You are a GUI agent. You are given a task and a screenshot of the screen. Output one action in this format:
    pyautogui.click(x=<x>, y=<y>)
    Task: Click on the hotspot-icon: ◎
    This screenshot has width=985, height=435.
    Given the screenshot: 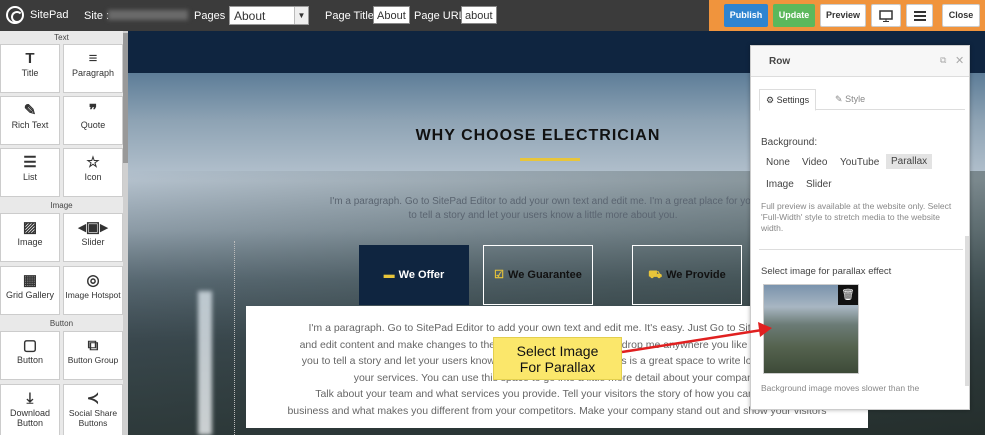 What is the action you would take?
    pyautogui.click(x=93, y=280)
    